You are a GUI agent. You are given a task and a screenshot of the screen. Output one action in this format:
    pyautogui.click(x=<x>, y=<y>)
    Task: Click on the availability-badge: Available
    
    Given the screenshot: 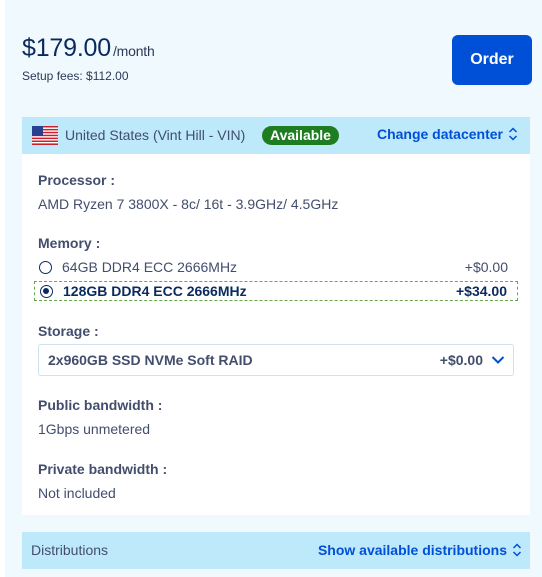 What is the action you would take?
    pyautogui.click(x=300, y=135)
    